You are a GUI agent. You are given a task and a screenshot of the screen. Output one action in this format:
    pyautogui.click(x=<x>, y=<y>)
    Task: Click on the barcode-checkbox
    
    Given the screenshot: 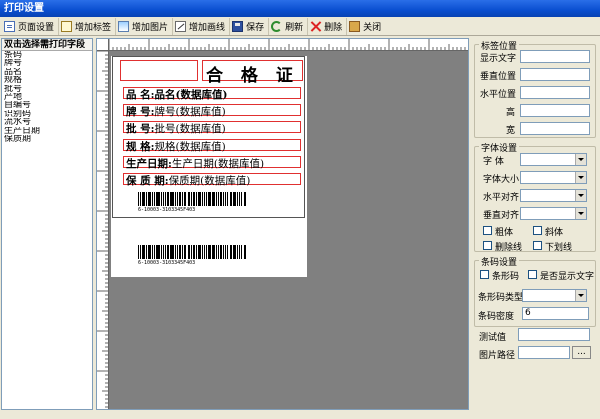 What is the action you would take?
    pyautogui.click(x=484, y=274)
    